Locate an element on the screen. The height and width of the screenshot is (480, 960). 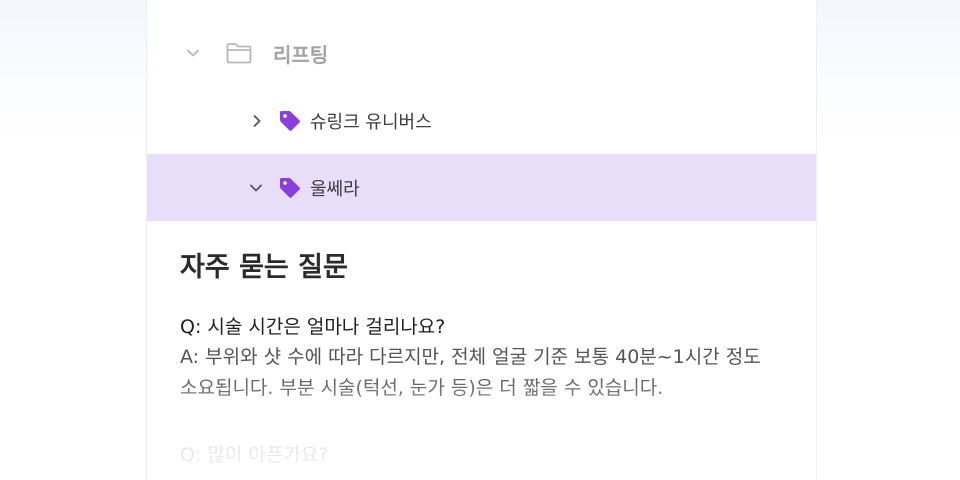
folder-label: 리프팅 is located at coordinates (301, 54).